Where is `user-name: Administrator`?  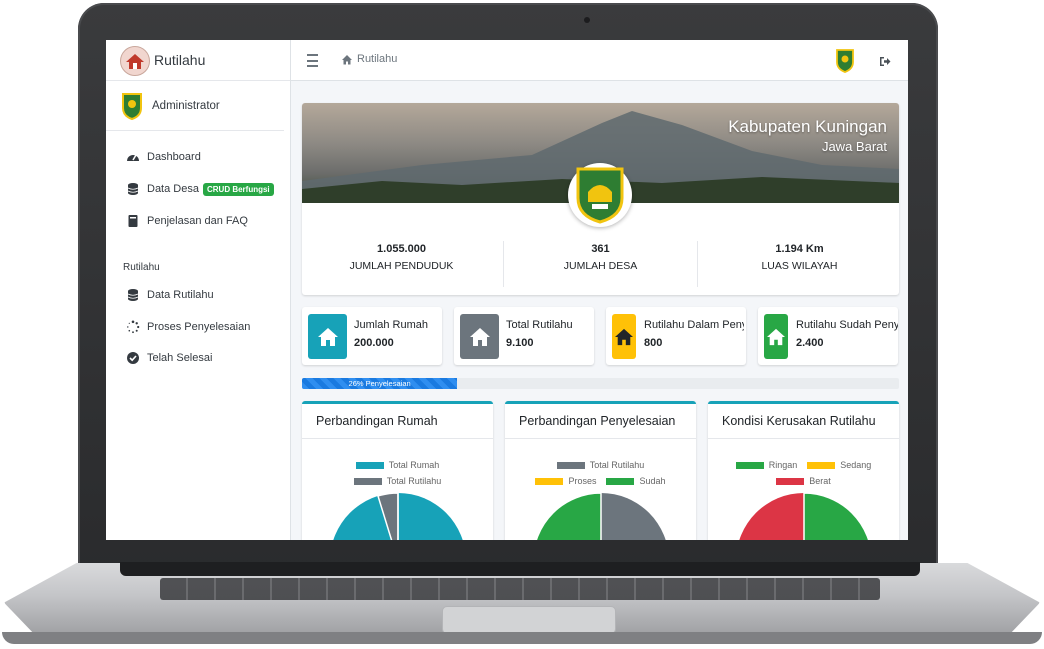
user-name: Administrator is located at coordinates (186, 106).